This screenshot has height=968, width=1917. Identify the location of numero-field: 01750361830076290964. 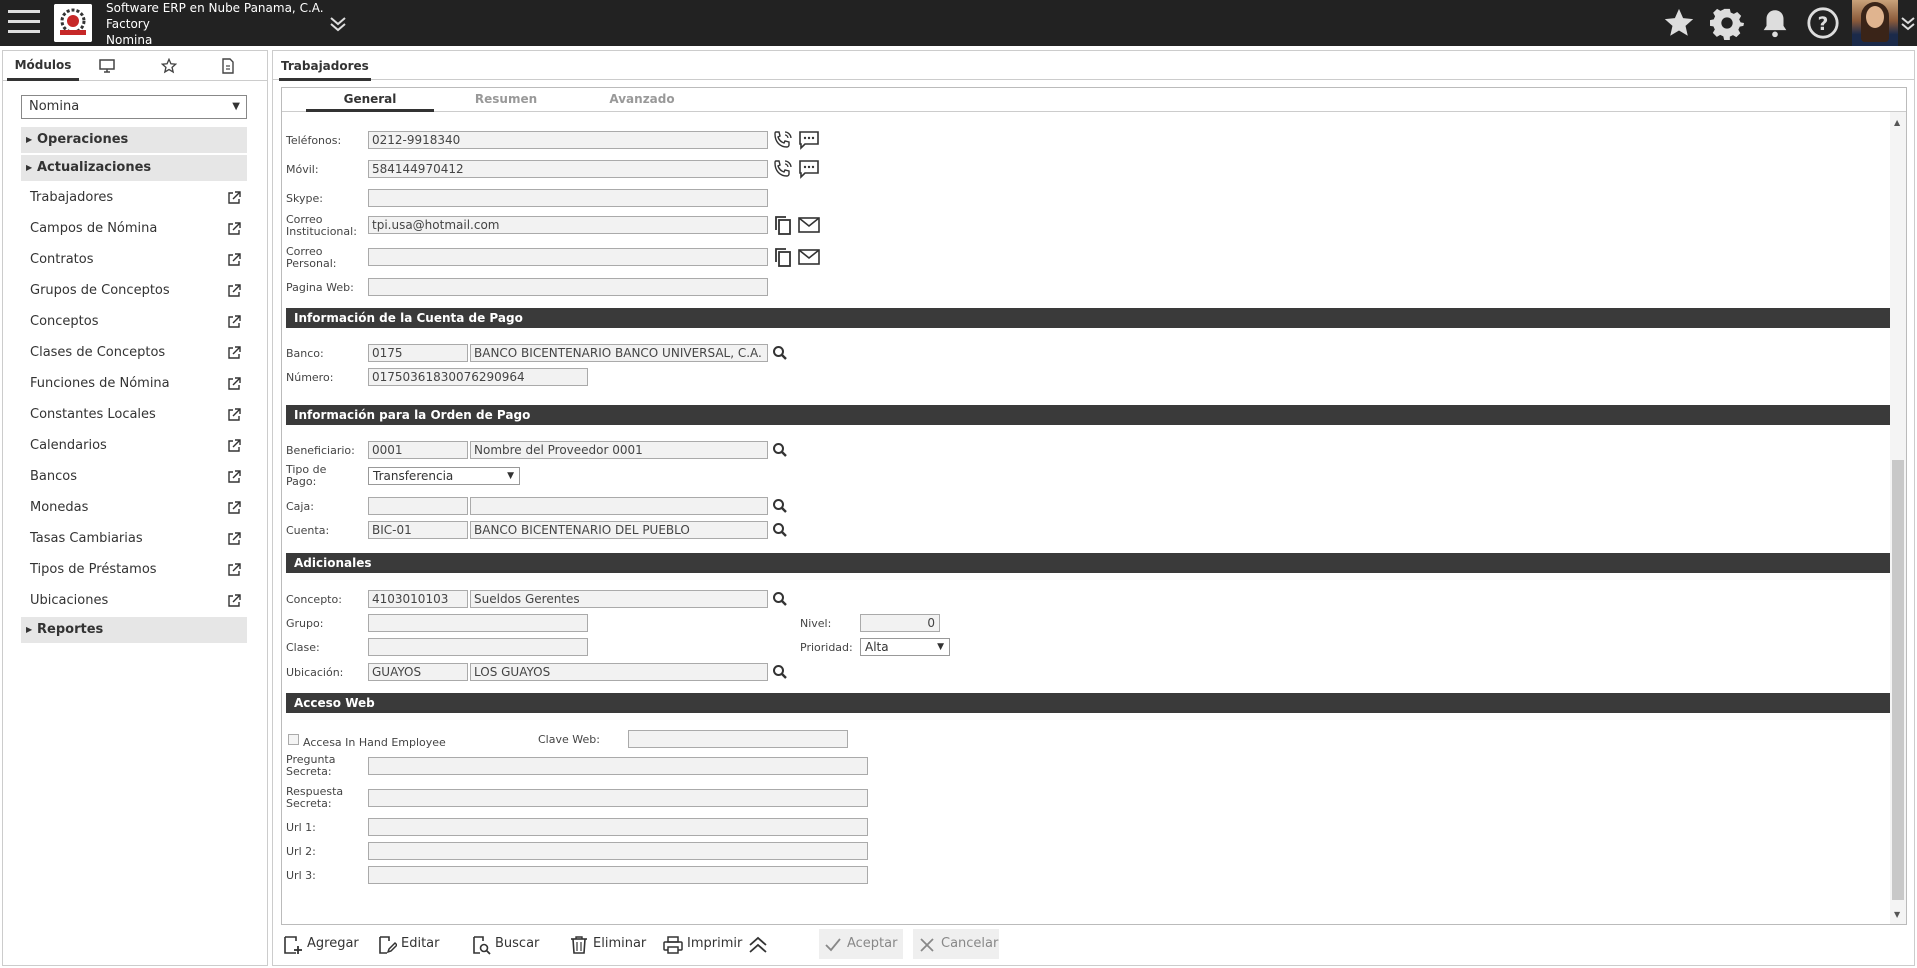
(478, 377).